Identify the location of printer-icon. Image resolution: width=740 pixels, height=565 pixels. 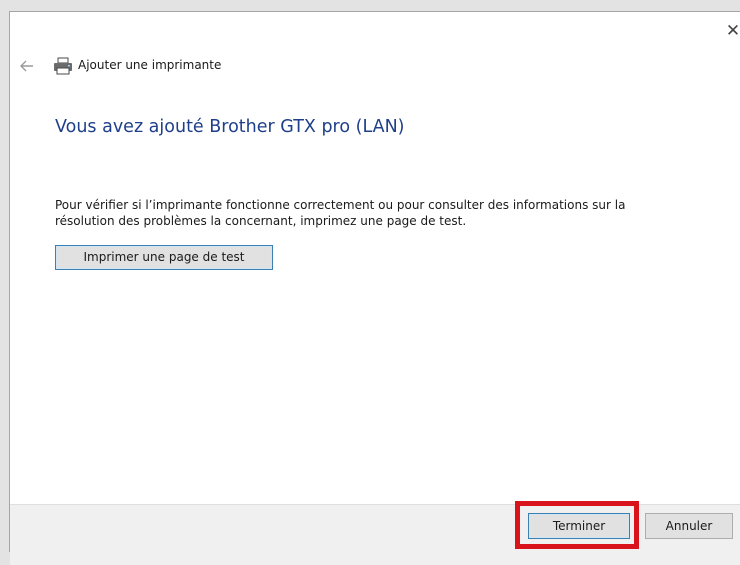
(63, 66).